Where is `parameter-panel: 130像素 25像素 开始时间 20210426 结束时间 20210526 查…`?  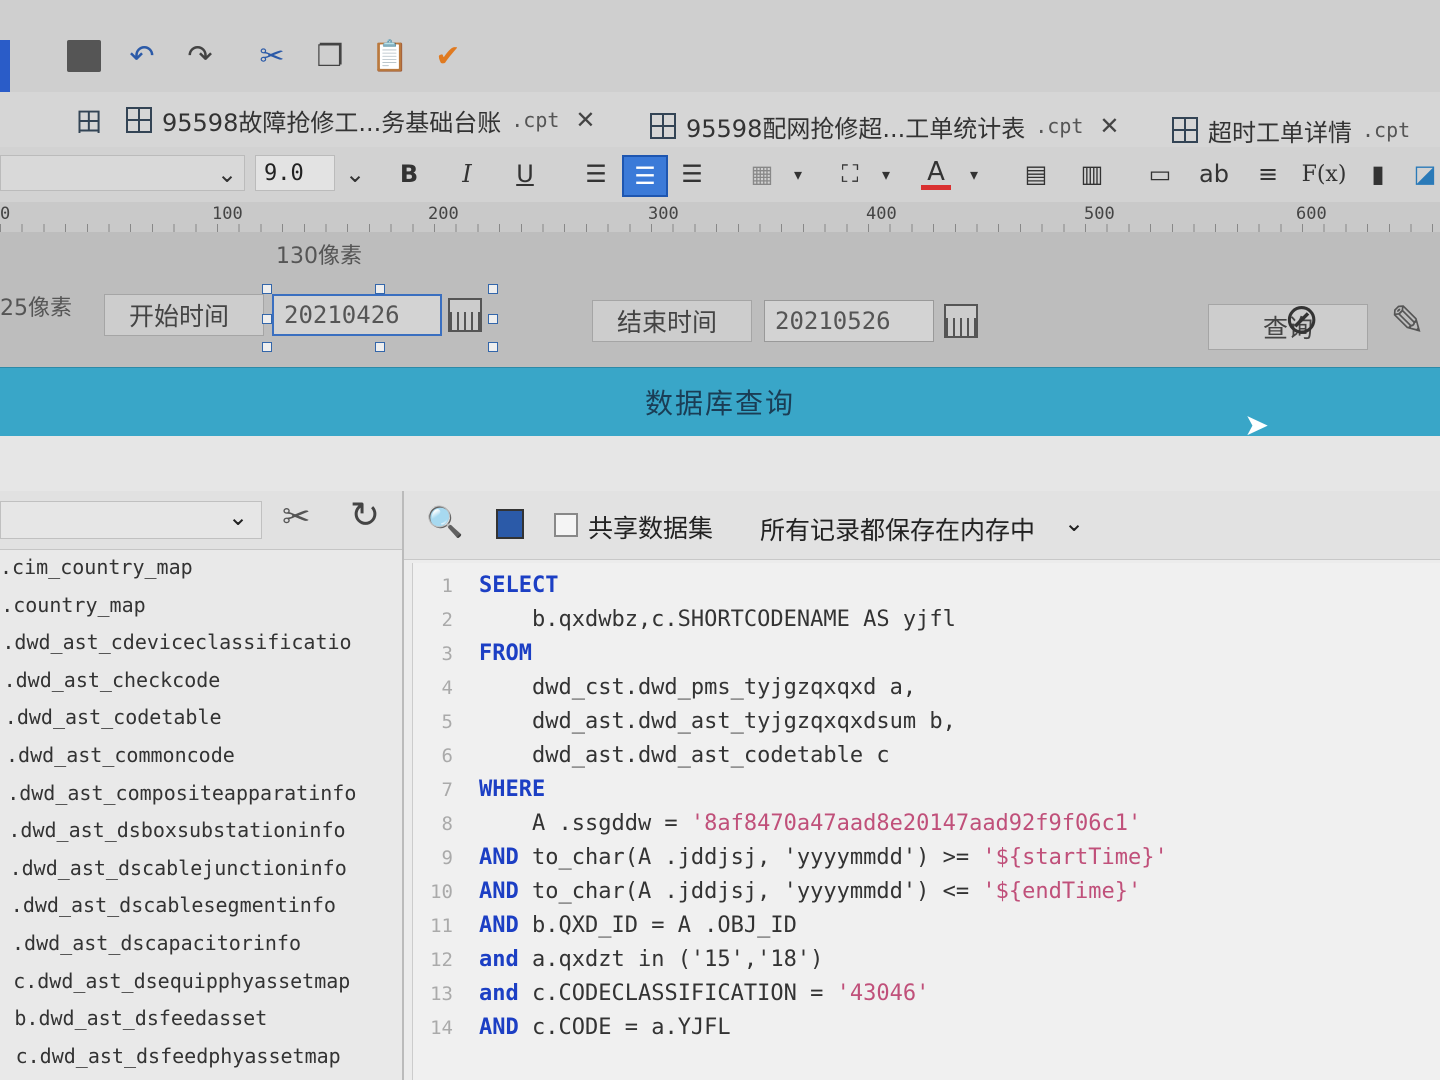
parameter-panel: 130像素 25像素 开始时间 20210426 结束时间 20210526 查… is located at coordinates (720, 299).